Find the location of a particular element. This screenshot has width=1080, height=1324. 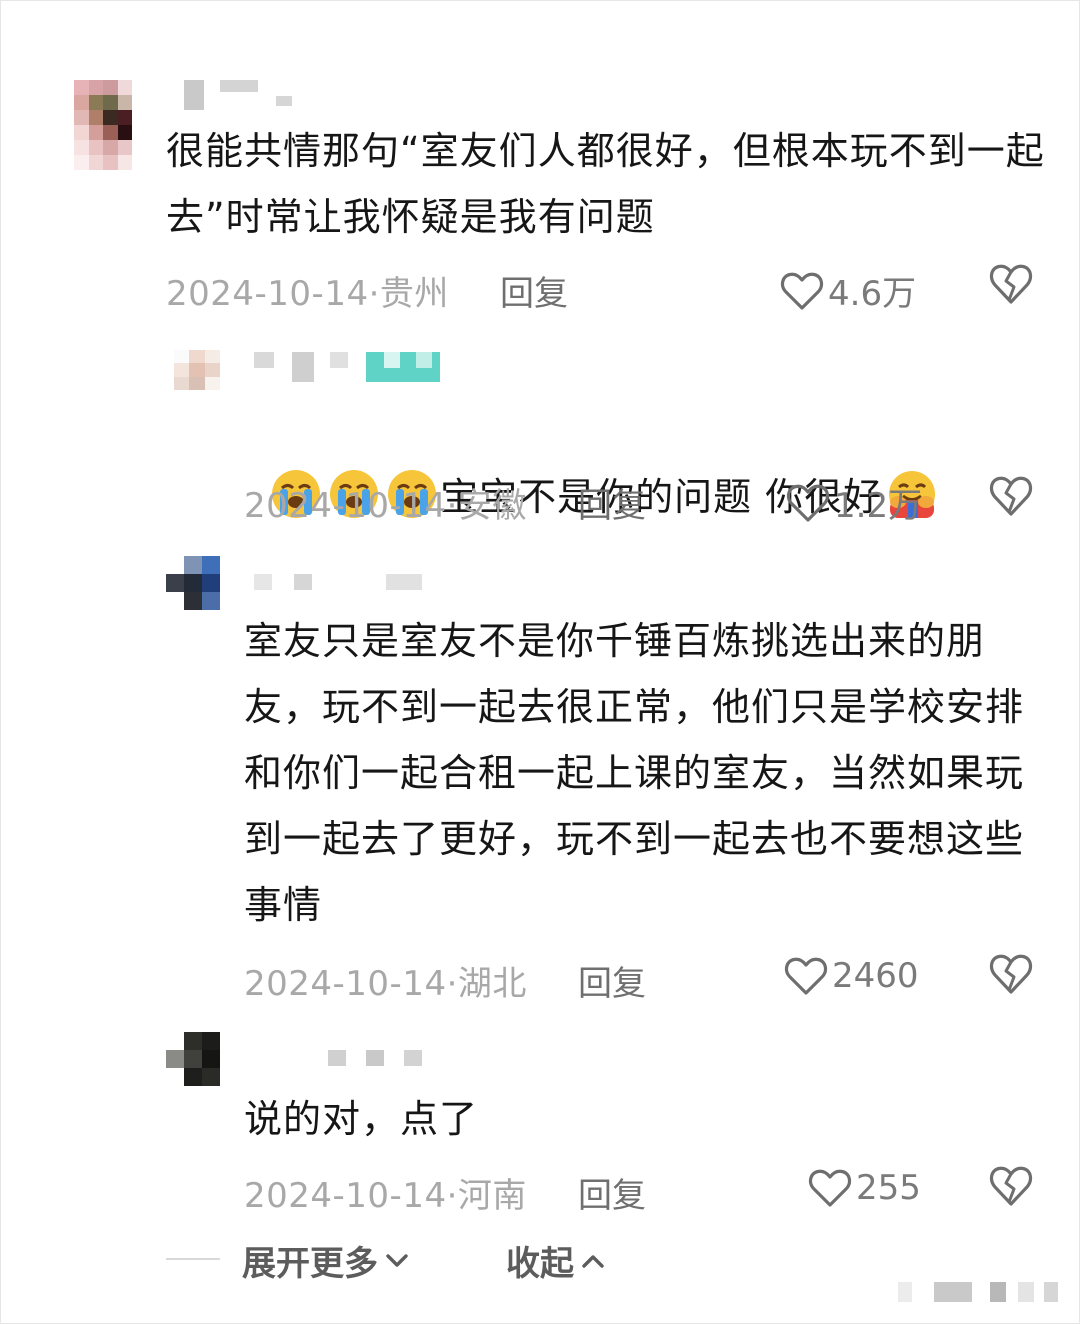

comment-date-location: 2024-10-14·湖北 is located at coordinates (385, 984).